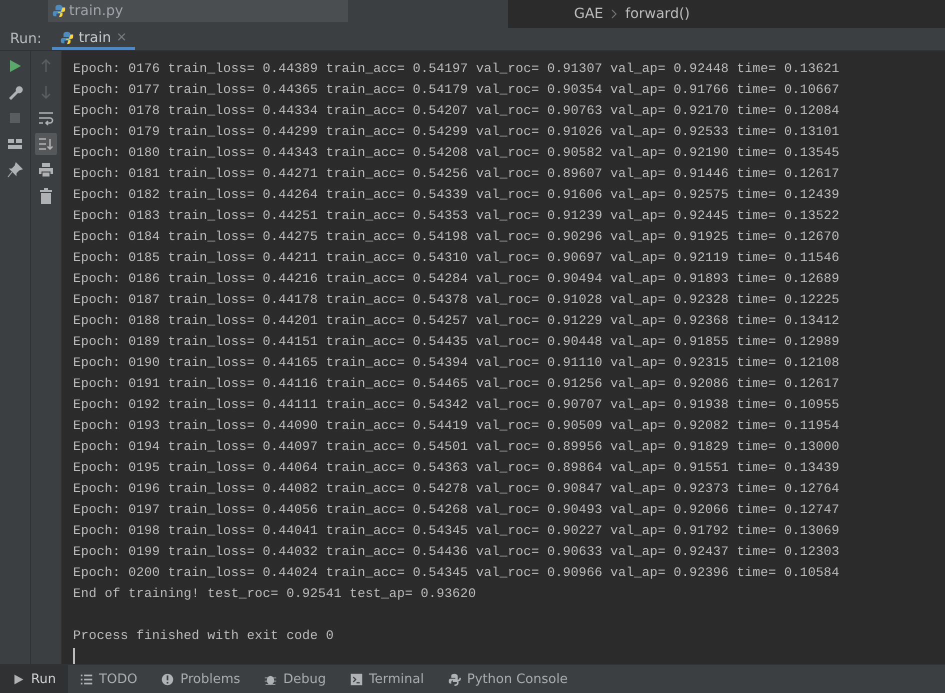 Image resolution: width=945 pixels, height=693 pixels. What do you see at coordinates (456, 173) in the screenshot?
I see `console-line: Epoch: 0181 train_loss= 0.44271 train_acc= 0.54256 val_roc= 0.89607 val_ap= 0.91446 time= 0.12617` at bounding box center [456, 173].